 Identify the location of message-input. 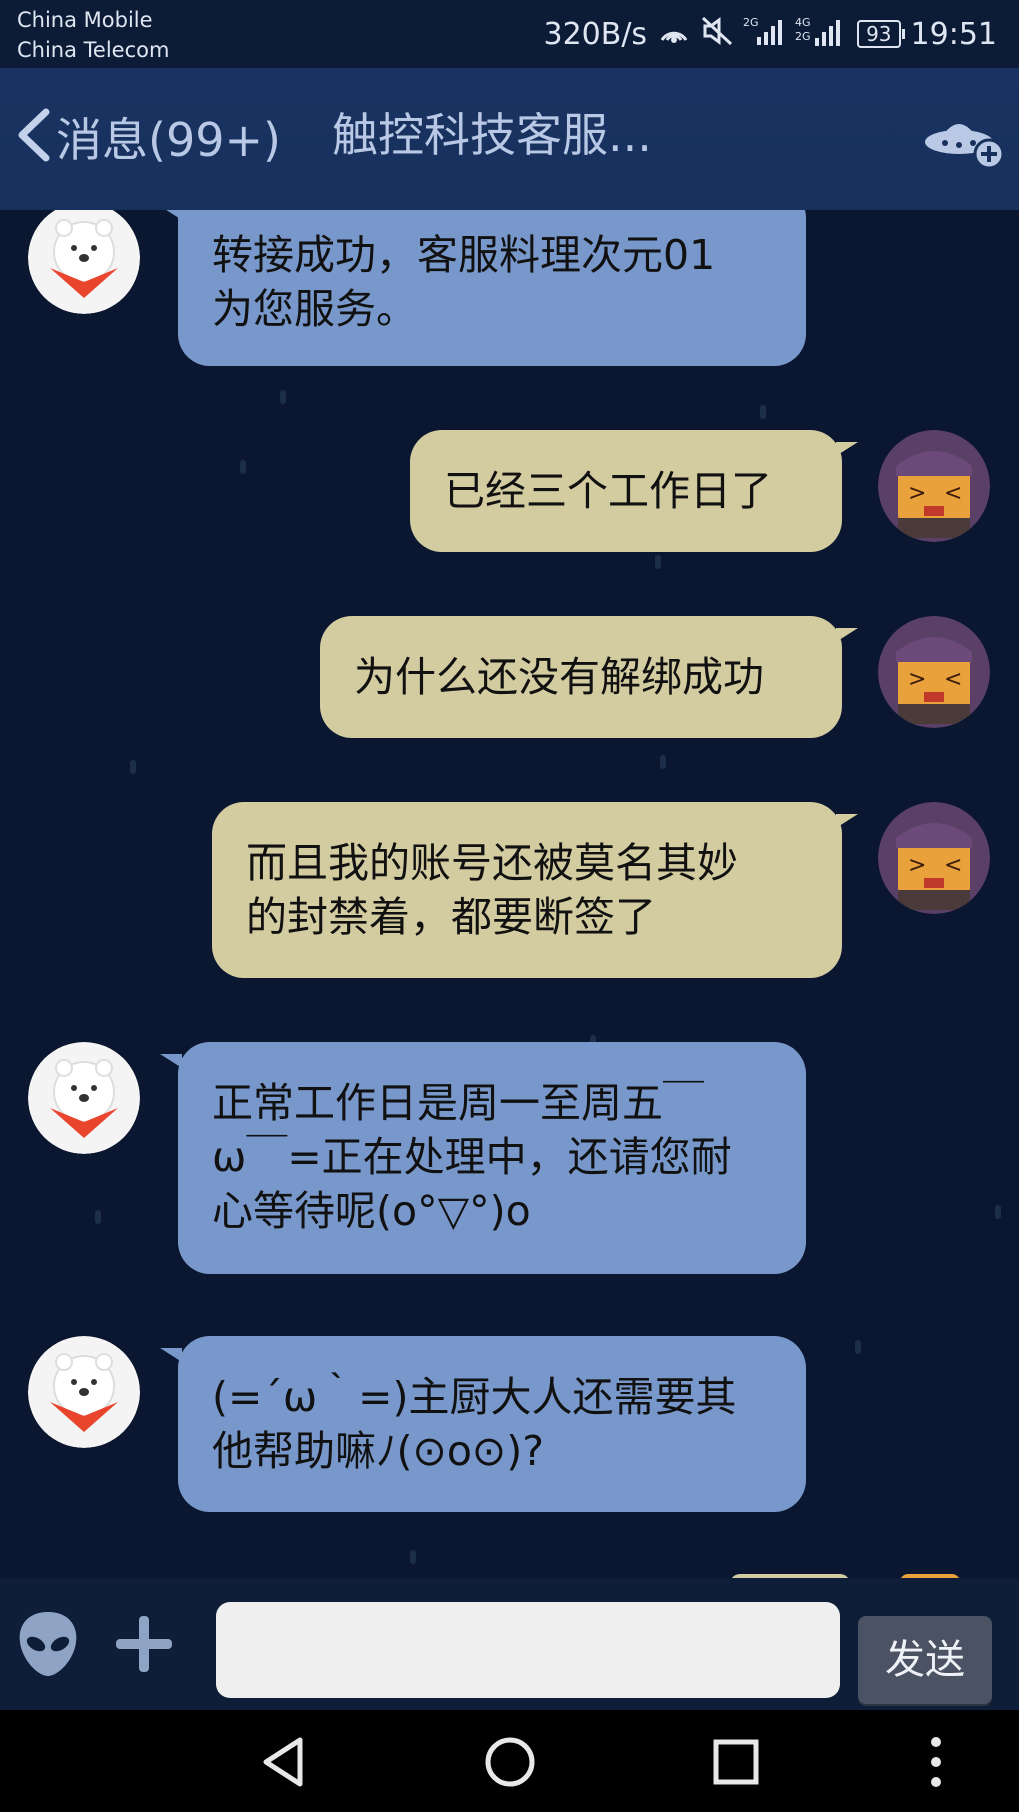
(528, 1650).